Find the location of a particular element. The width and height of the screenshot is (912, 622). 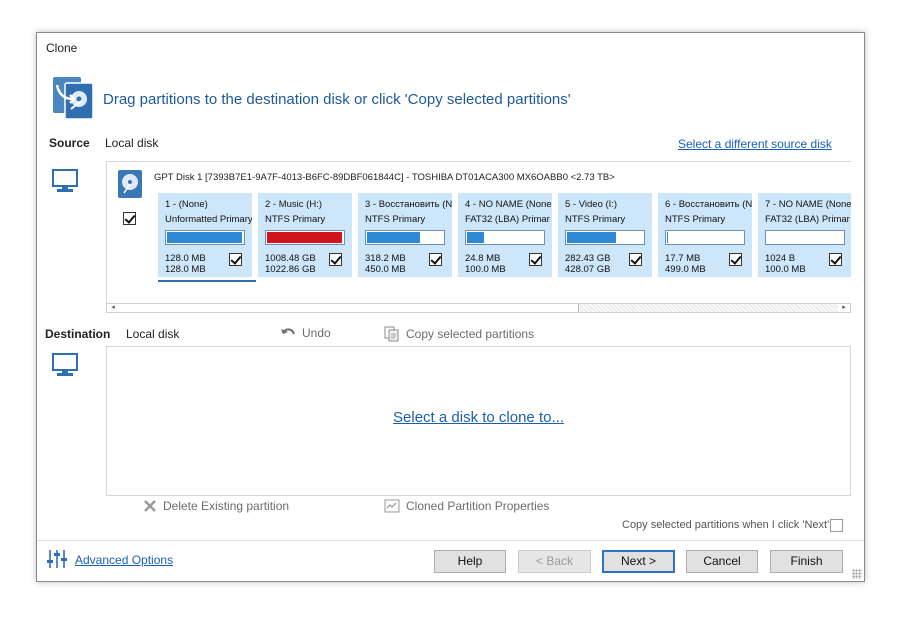

monitor-icon is located at coordinates (65, 180).